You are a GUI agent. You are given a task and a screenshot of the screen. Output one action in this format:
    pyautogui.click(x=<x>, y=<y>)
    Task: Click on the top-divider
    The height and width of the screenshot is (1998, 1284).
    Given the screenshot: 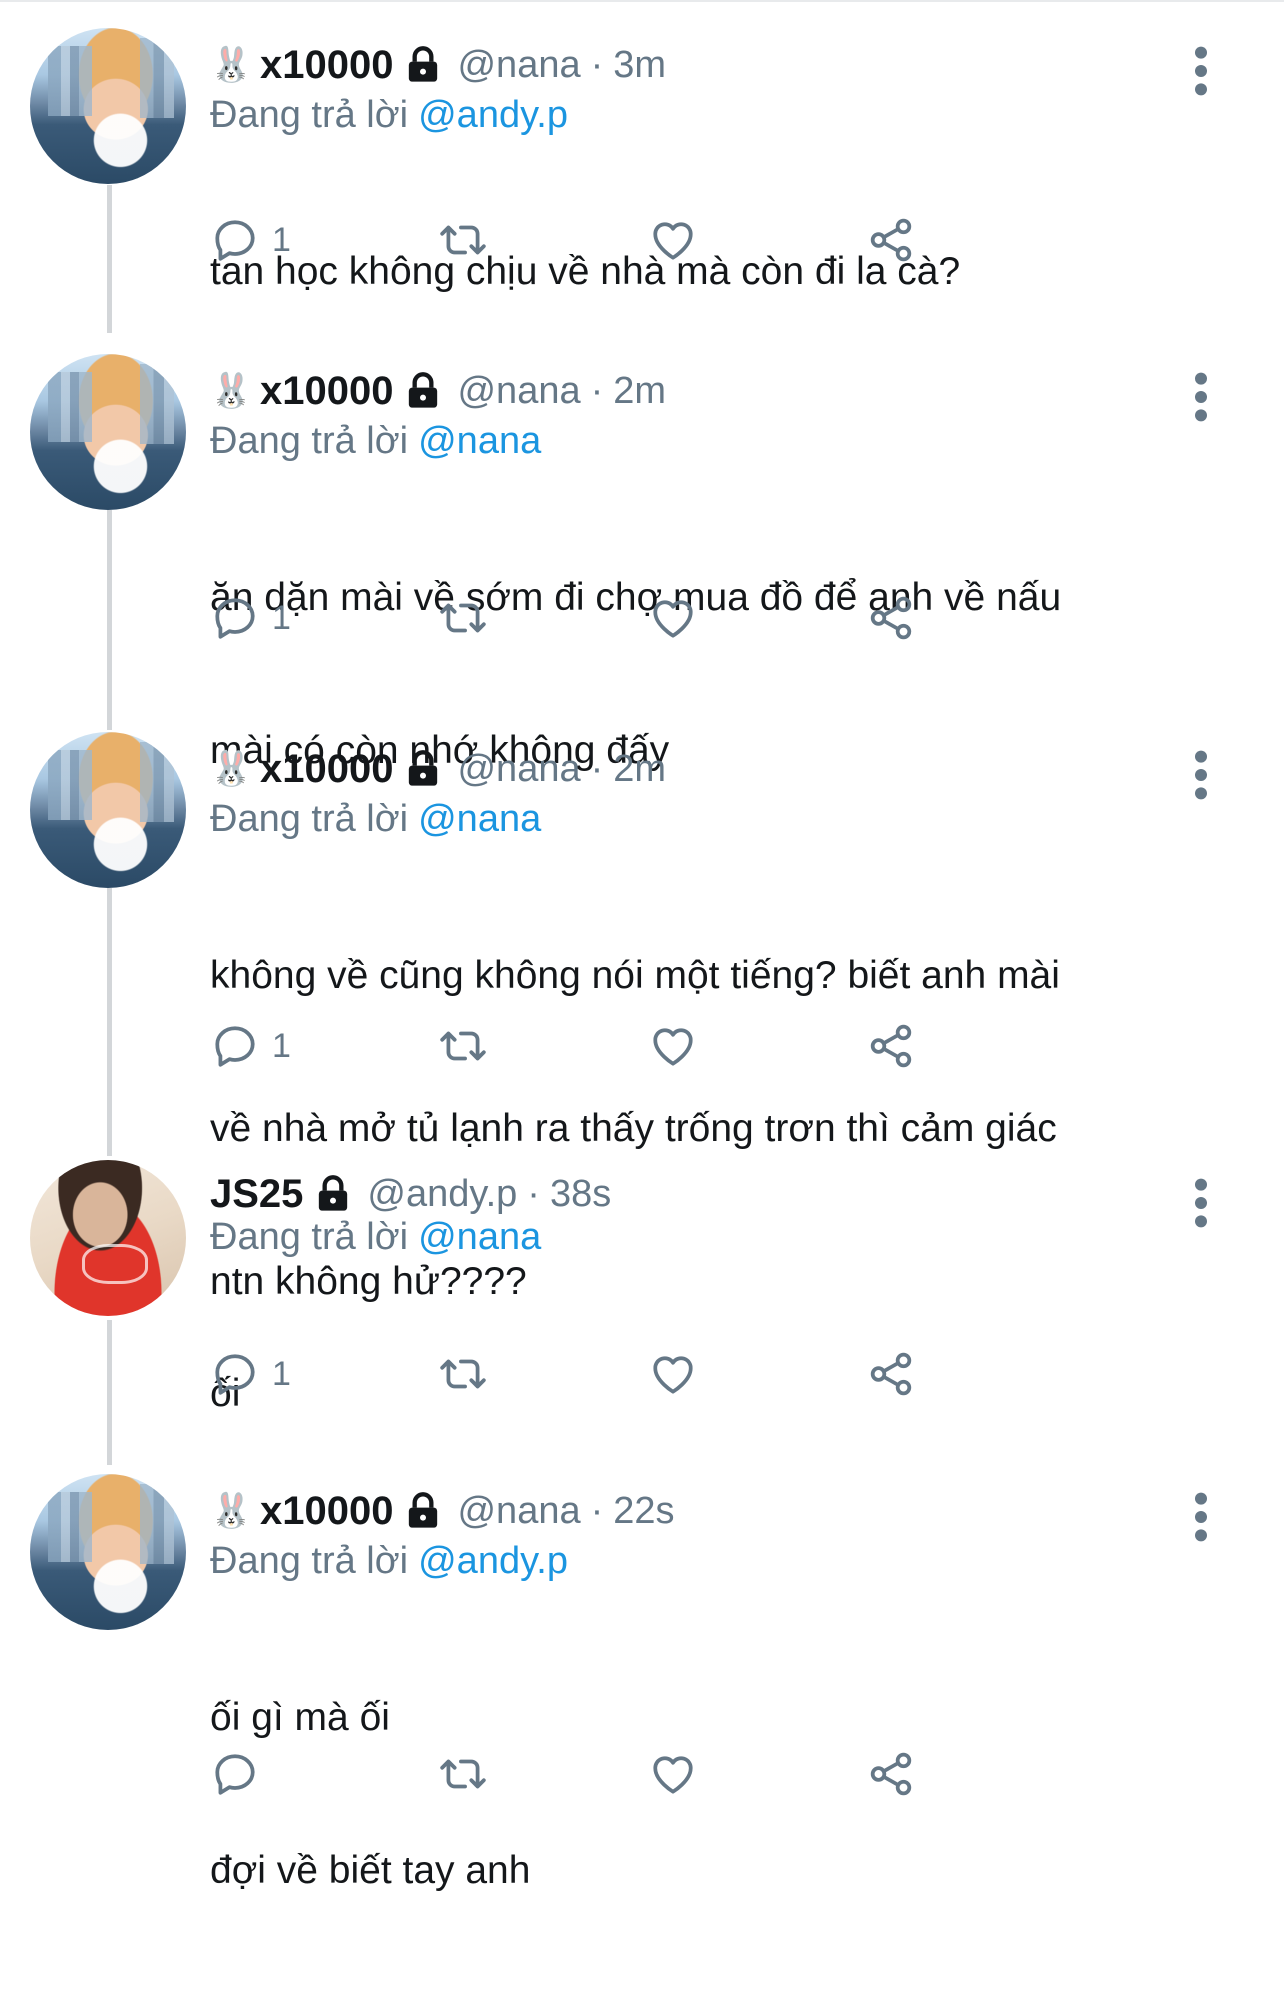 What is the action you would take?
    pyautogui.click(x=642, y=1)
    